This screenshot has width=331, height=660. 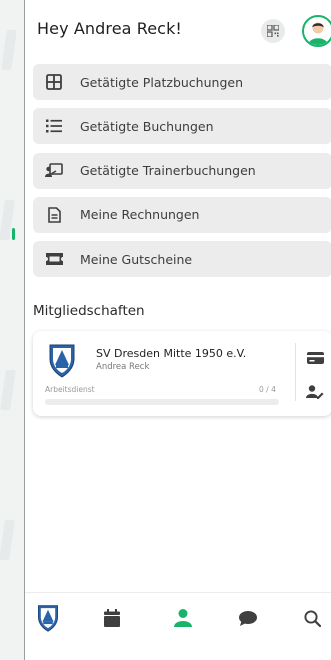 I want to click on menu-item-label: Getätigte Buchungen, so click(x=147, y=126).